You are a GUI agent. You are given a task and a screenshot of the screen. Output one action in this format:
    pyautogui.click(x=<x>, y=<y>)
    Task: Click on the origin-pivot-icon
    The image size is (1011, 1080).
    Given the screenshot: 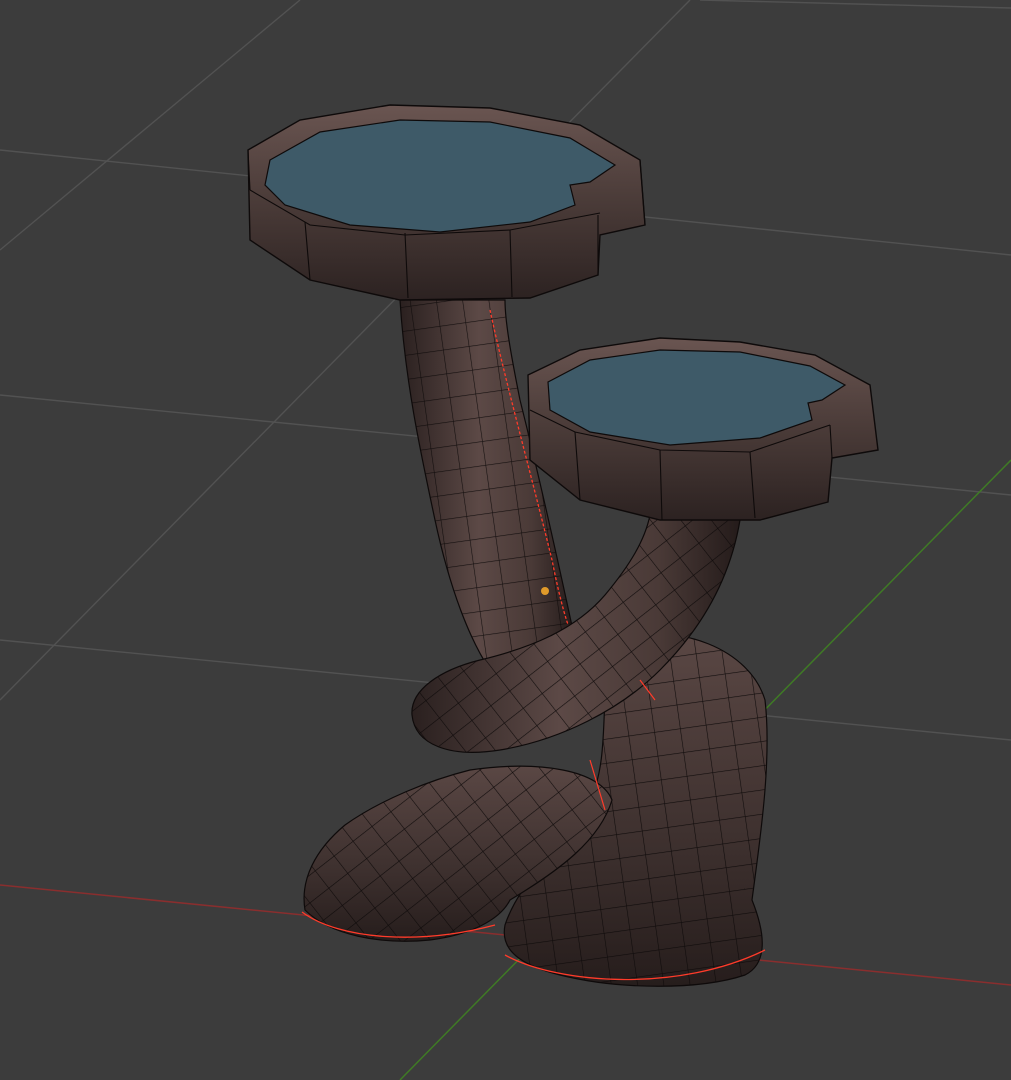 What is the action you would take?
    pyautogui.click(x=545, y=591)
    